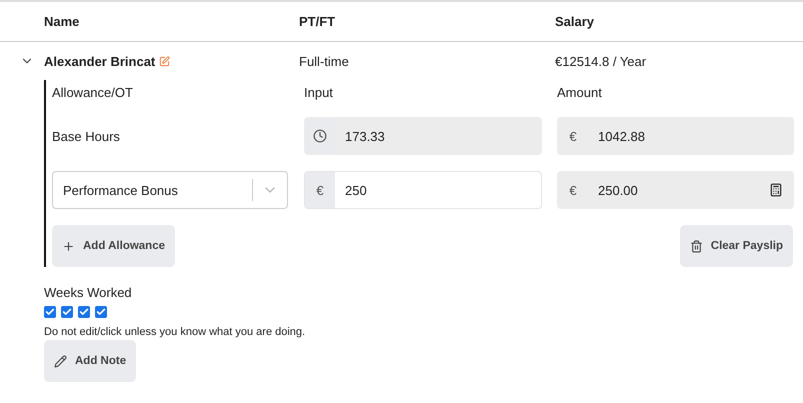 This screenshot has height=403, width=803. What do you see at coordinates (88, 292) in the screenshot?
I see `weeks-label: Weeks Worked` at bounding box center [88, 292].